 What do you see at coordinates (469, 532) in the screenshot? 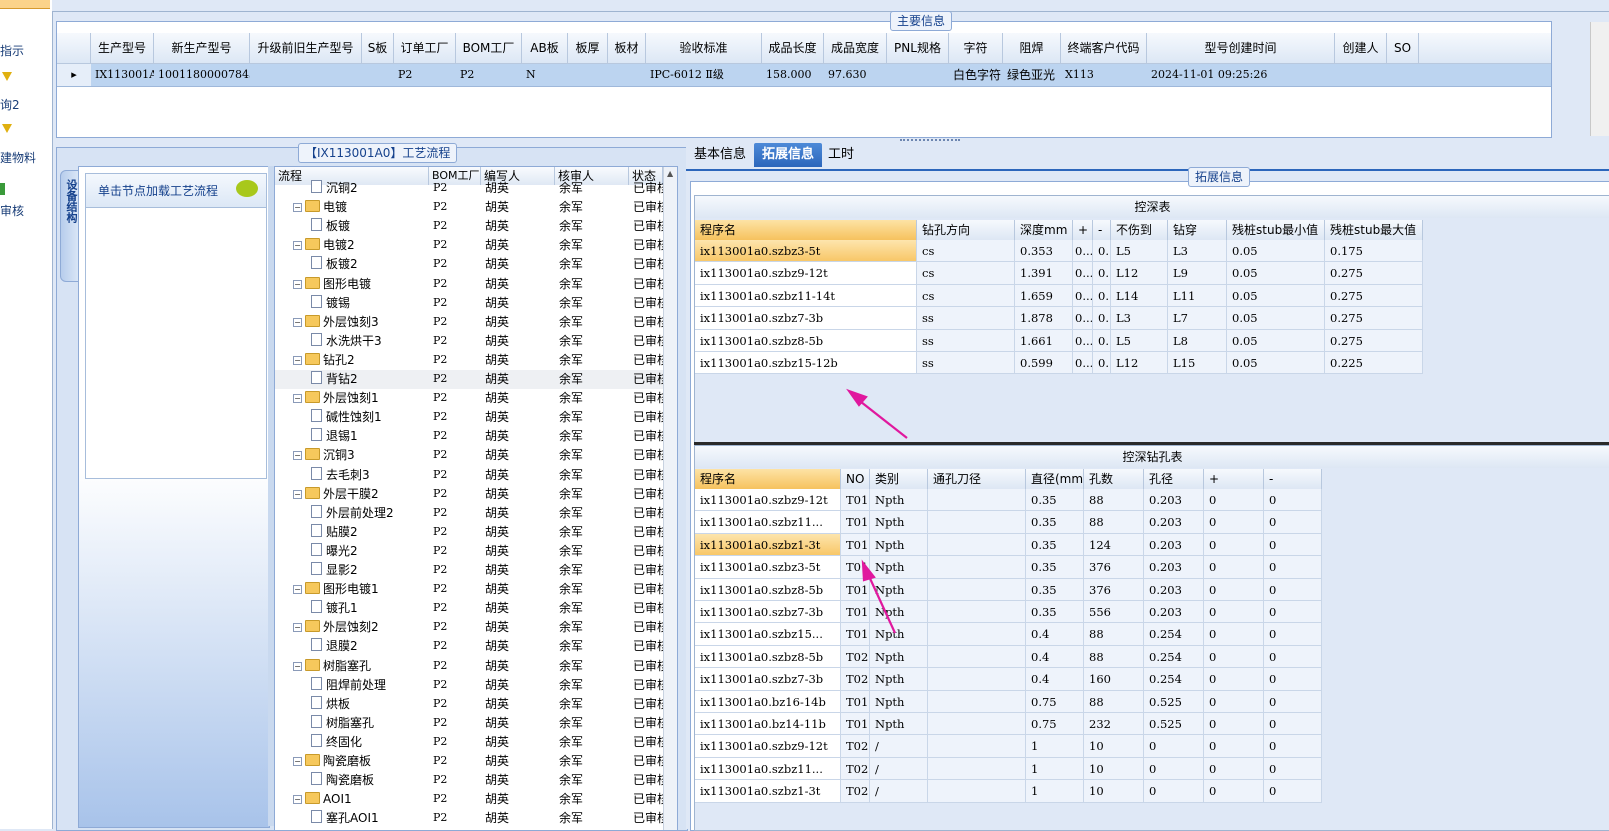
I see `tree-row: 贴膜2 P2 胡英 余军 已审核` at bounding box center [469, 532].